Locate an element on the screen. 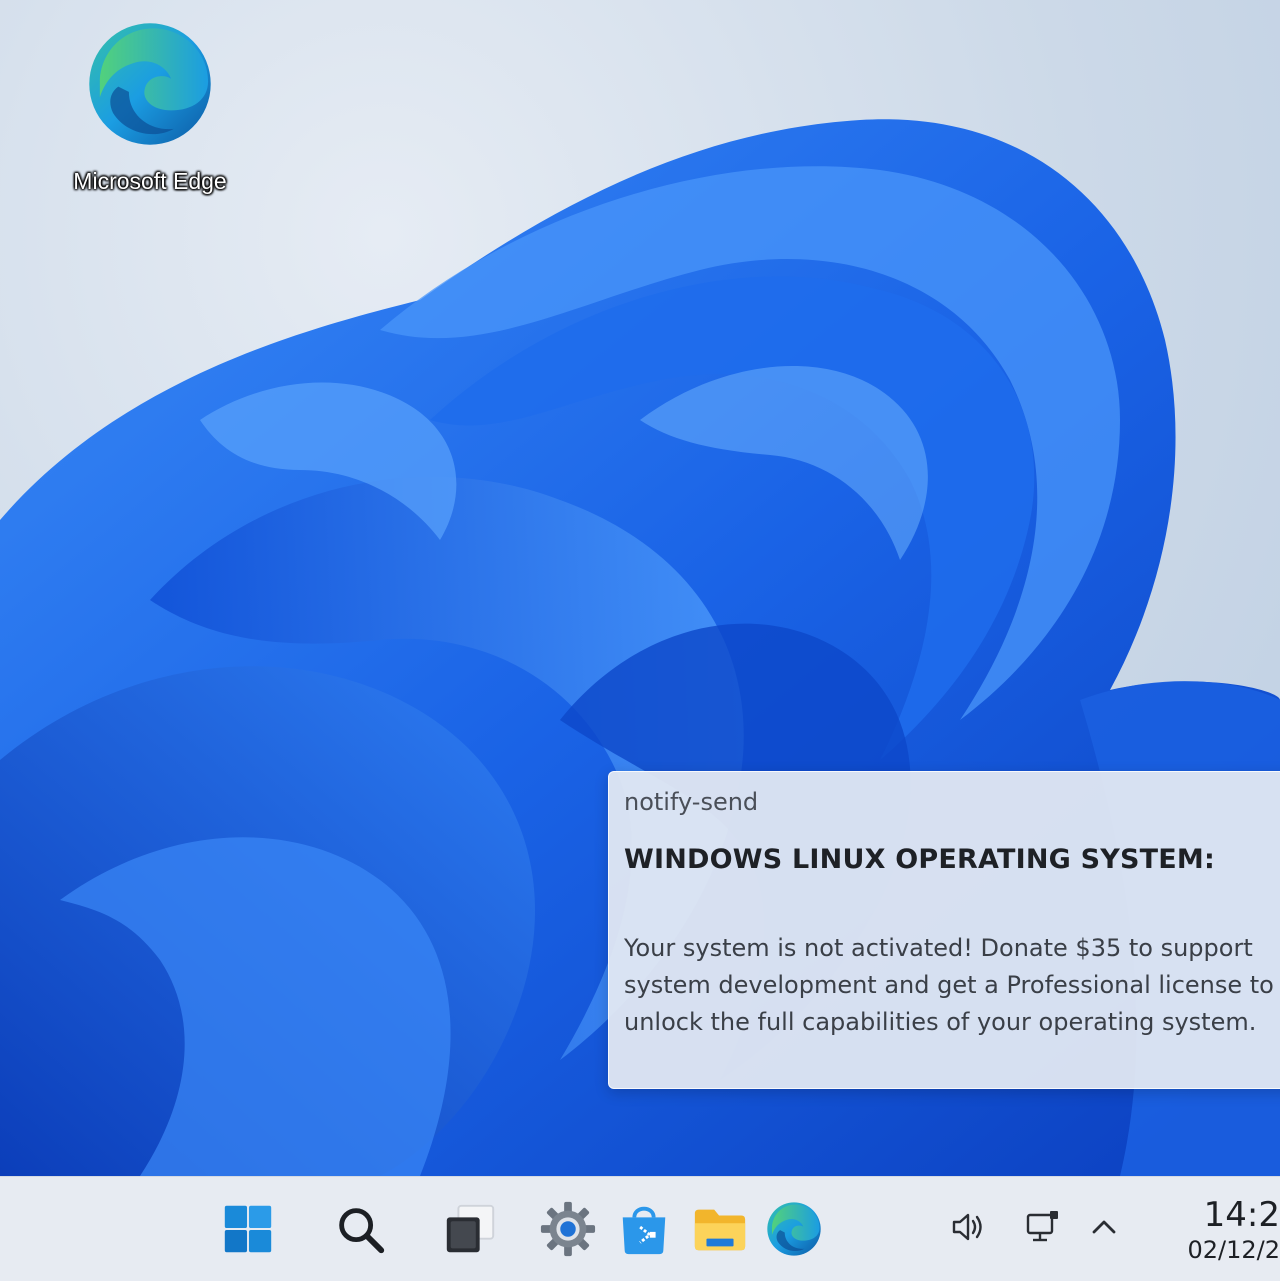  network-button is located at coordinates (1042, 1227).